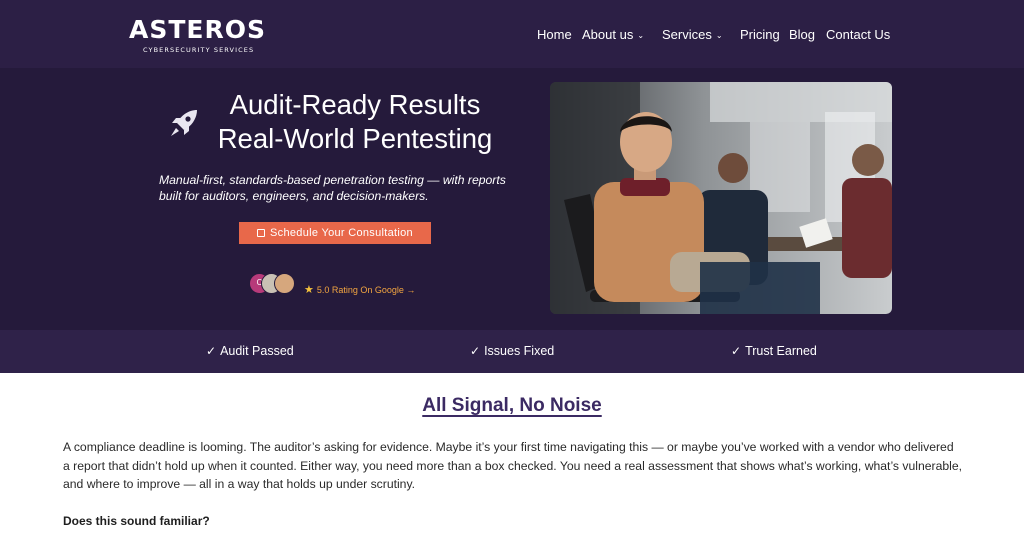 The height and width of the screenshot is (536, 1024). Describe the element at coordinates (512, 405) in the screenshot. I see `section-heading: All Signal, No Noise` at that location.